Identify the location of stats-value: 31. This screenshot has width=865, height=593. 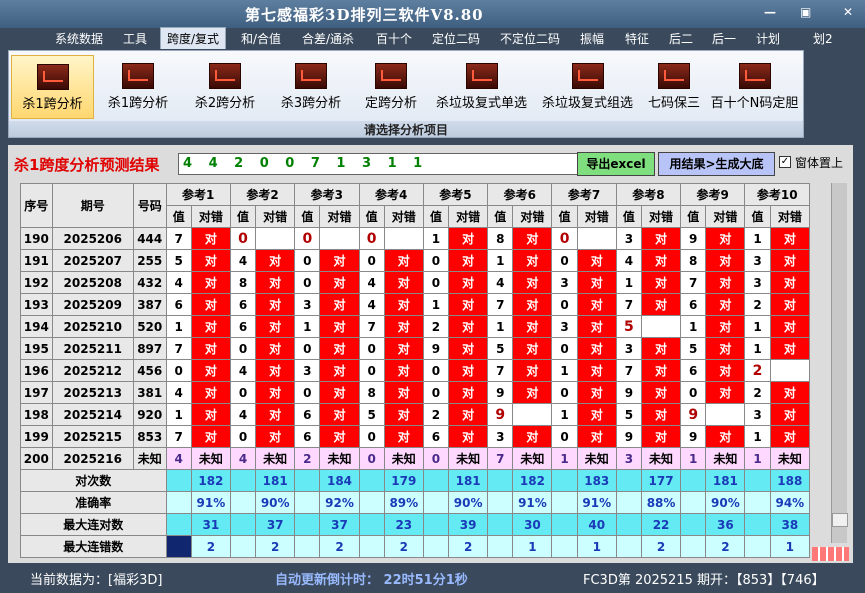
(210, 524).